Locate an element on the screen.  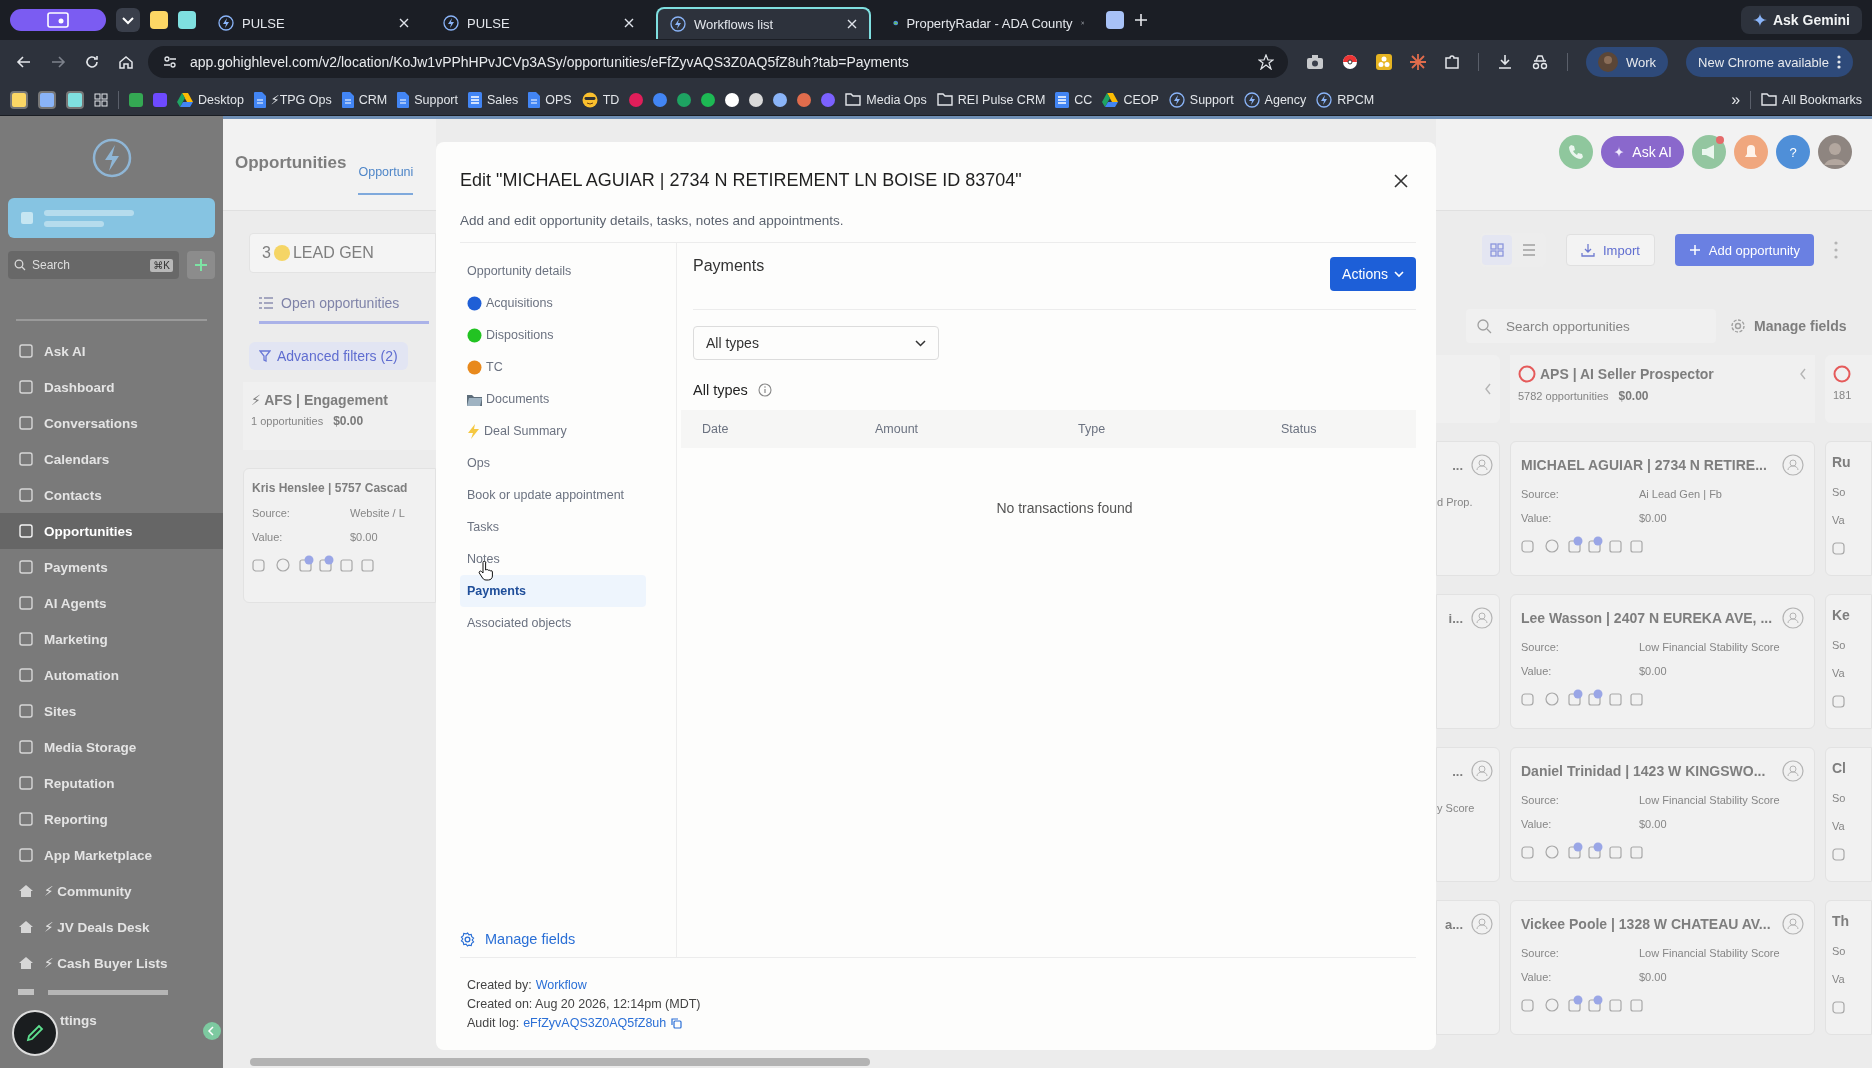
info-icon is located at coordinates (764, 390).